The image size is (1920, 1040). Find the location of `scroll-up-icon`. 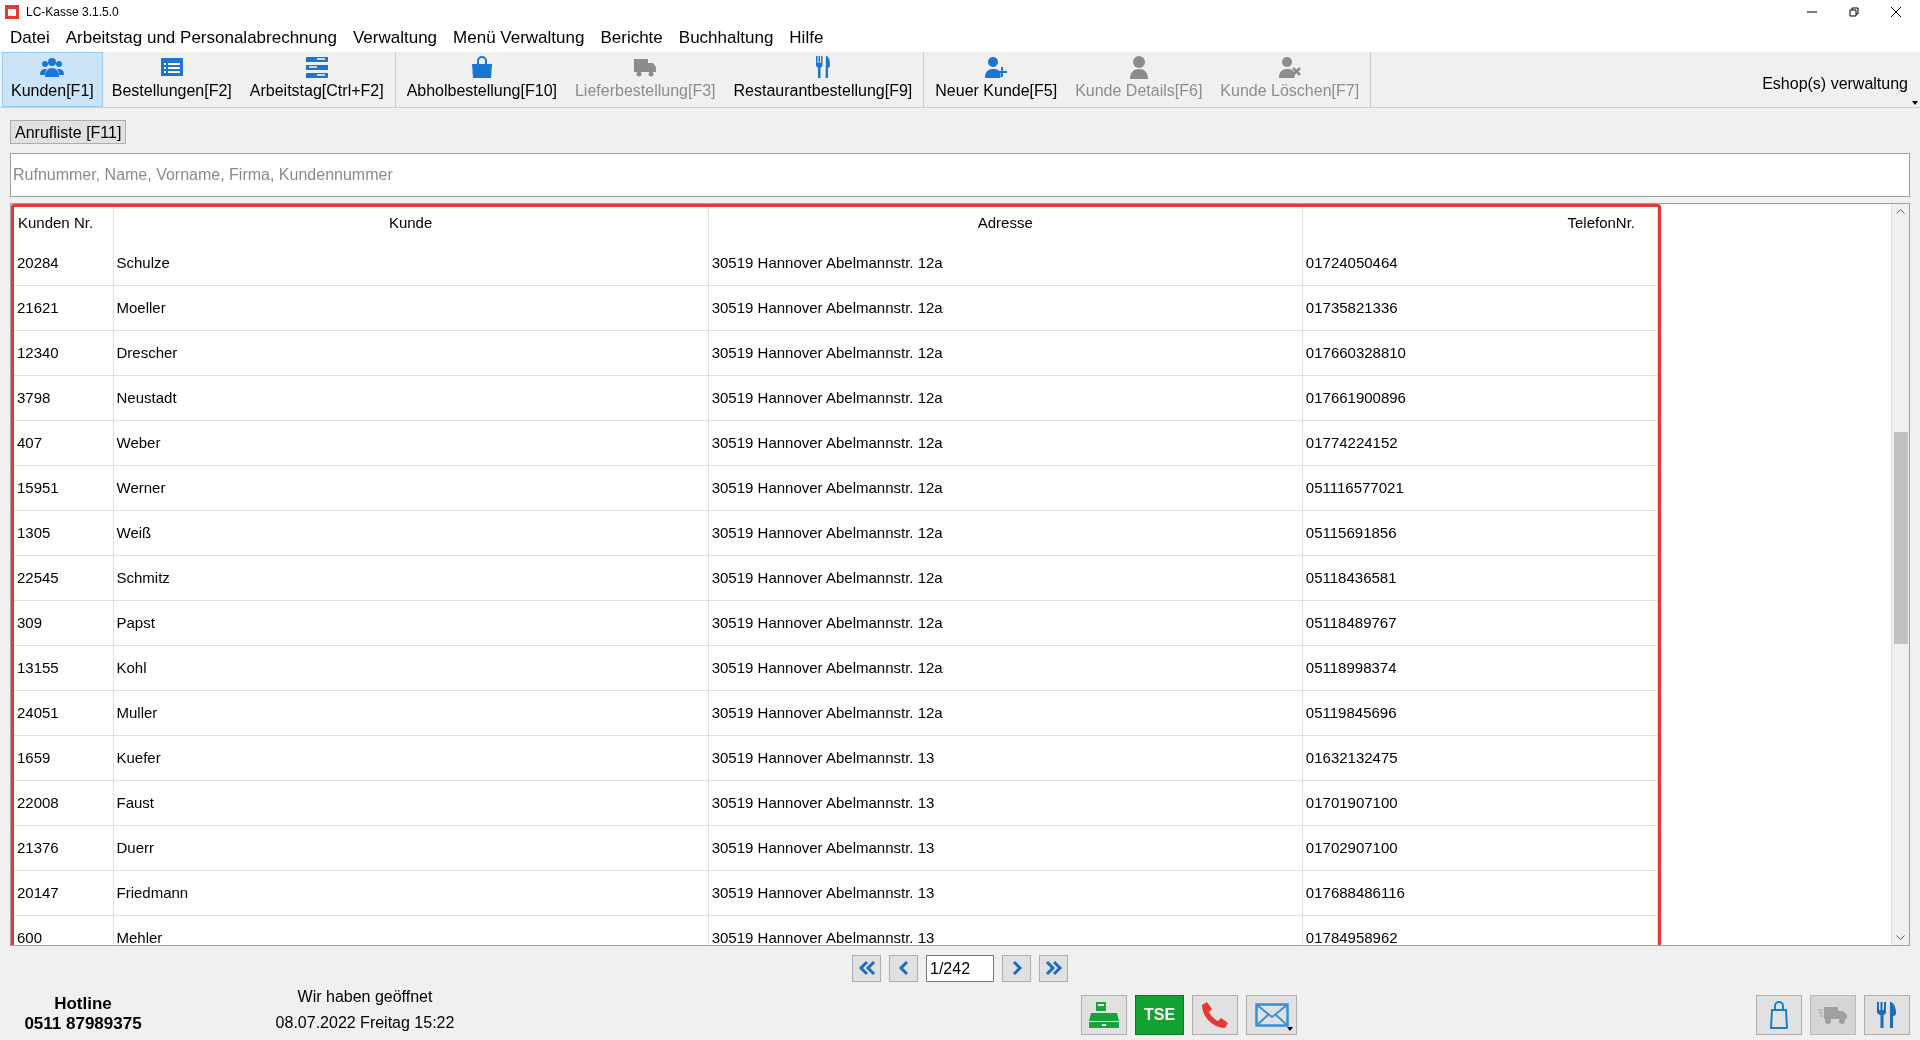

scroll-up-icon is located at coordinates (1900, 210).